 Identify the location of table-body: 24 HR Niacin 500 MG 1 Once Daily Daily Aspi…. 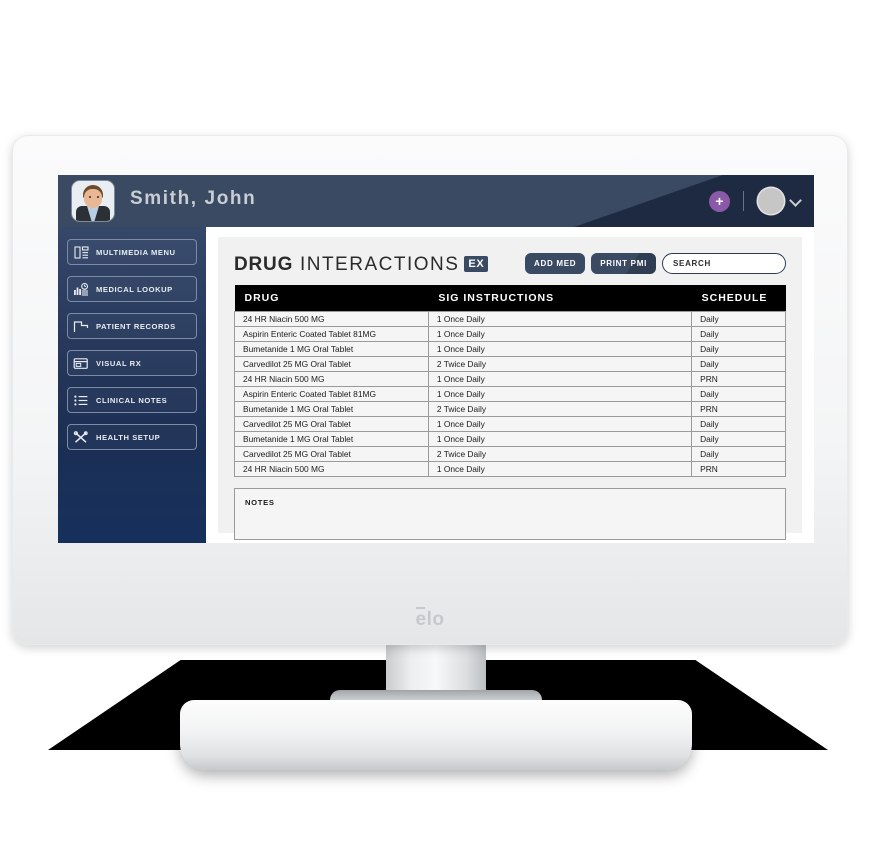
(510, 393).